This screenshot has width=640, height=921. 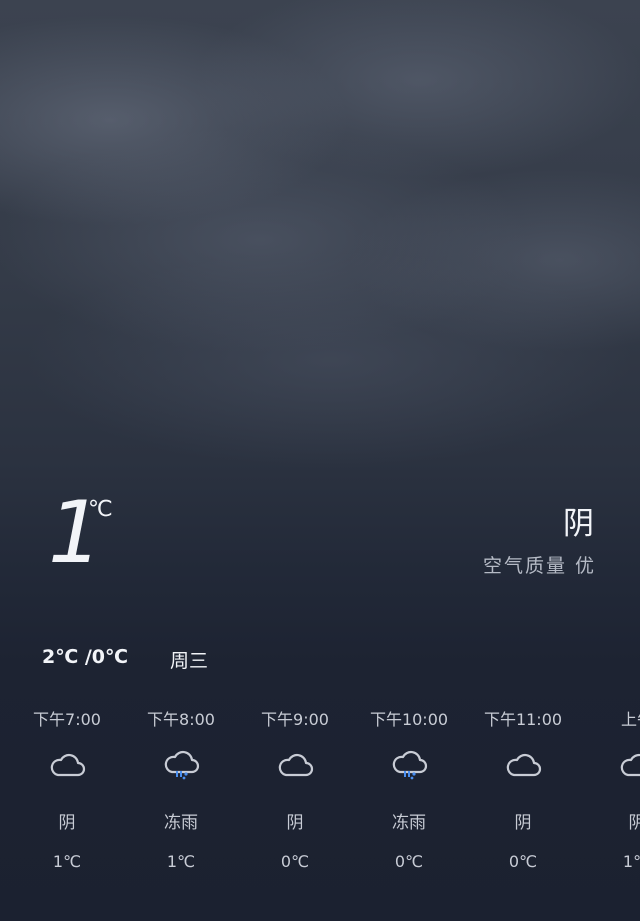 What do you see at coordinates (539, 566) in the screenshot?
I see `air-quality: 空气质量 优` at bounding box center [539, 566].